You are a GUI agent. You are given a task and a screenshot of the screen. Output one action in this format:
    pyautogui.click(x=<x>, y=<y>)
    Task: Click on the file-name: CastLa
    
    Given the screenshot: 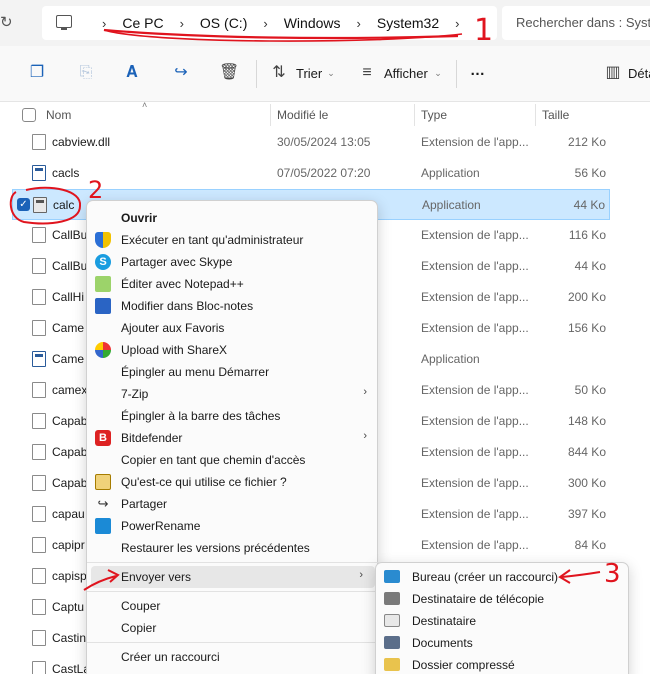 What is the action you would take?
    pyautogui.click(x=71, y=668)
    